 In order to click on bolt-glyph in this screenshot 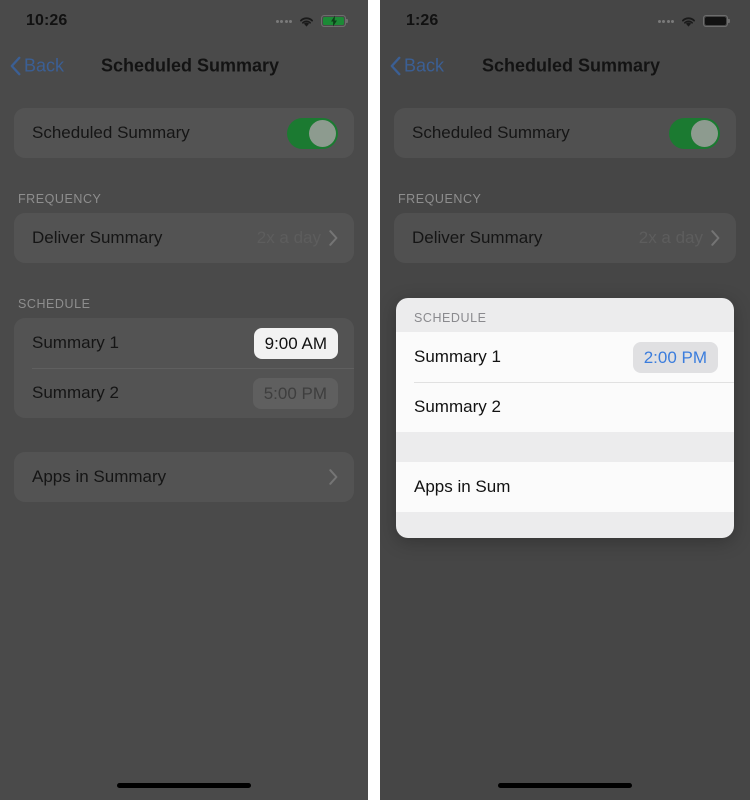, I will do `click(333, 21)`.